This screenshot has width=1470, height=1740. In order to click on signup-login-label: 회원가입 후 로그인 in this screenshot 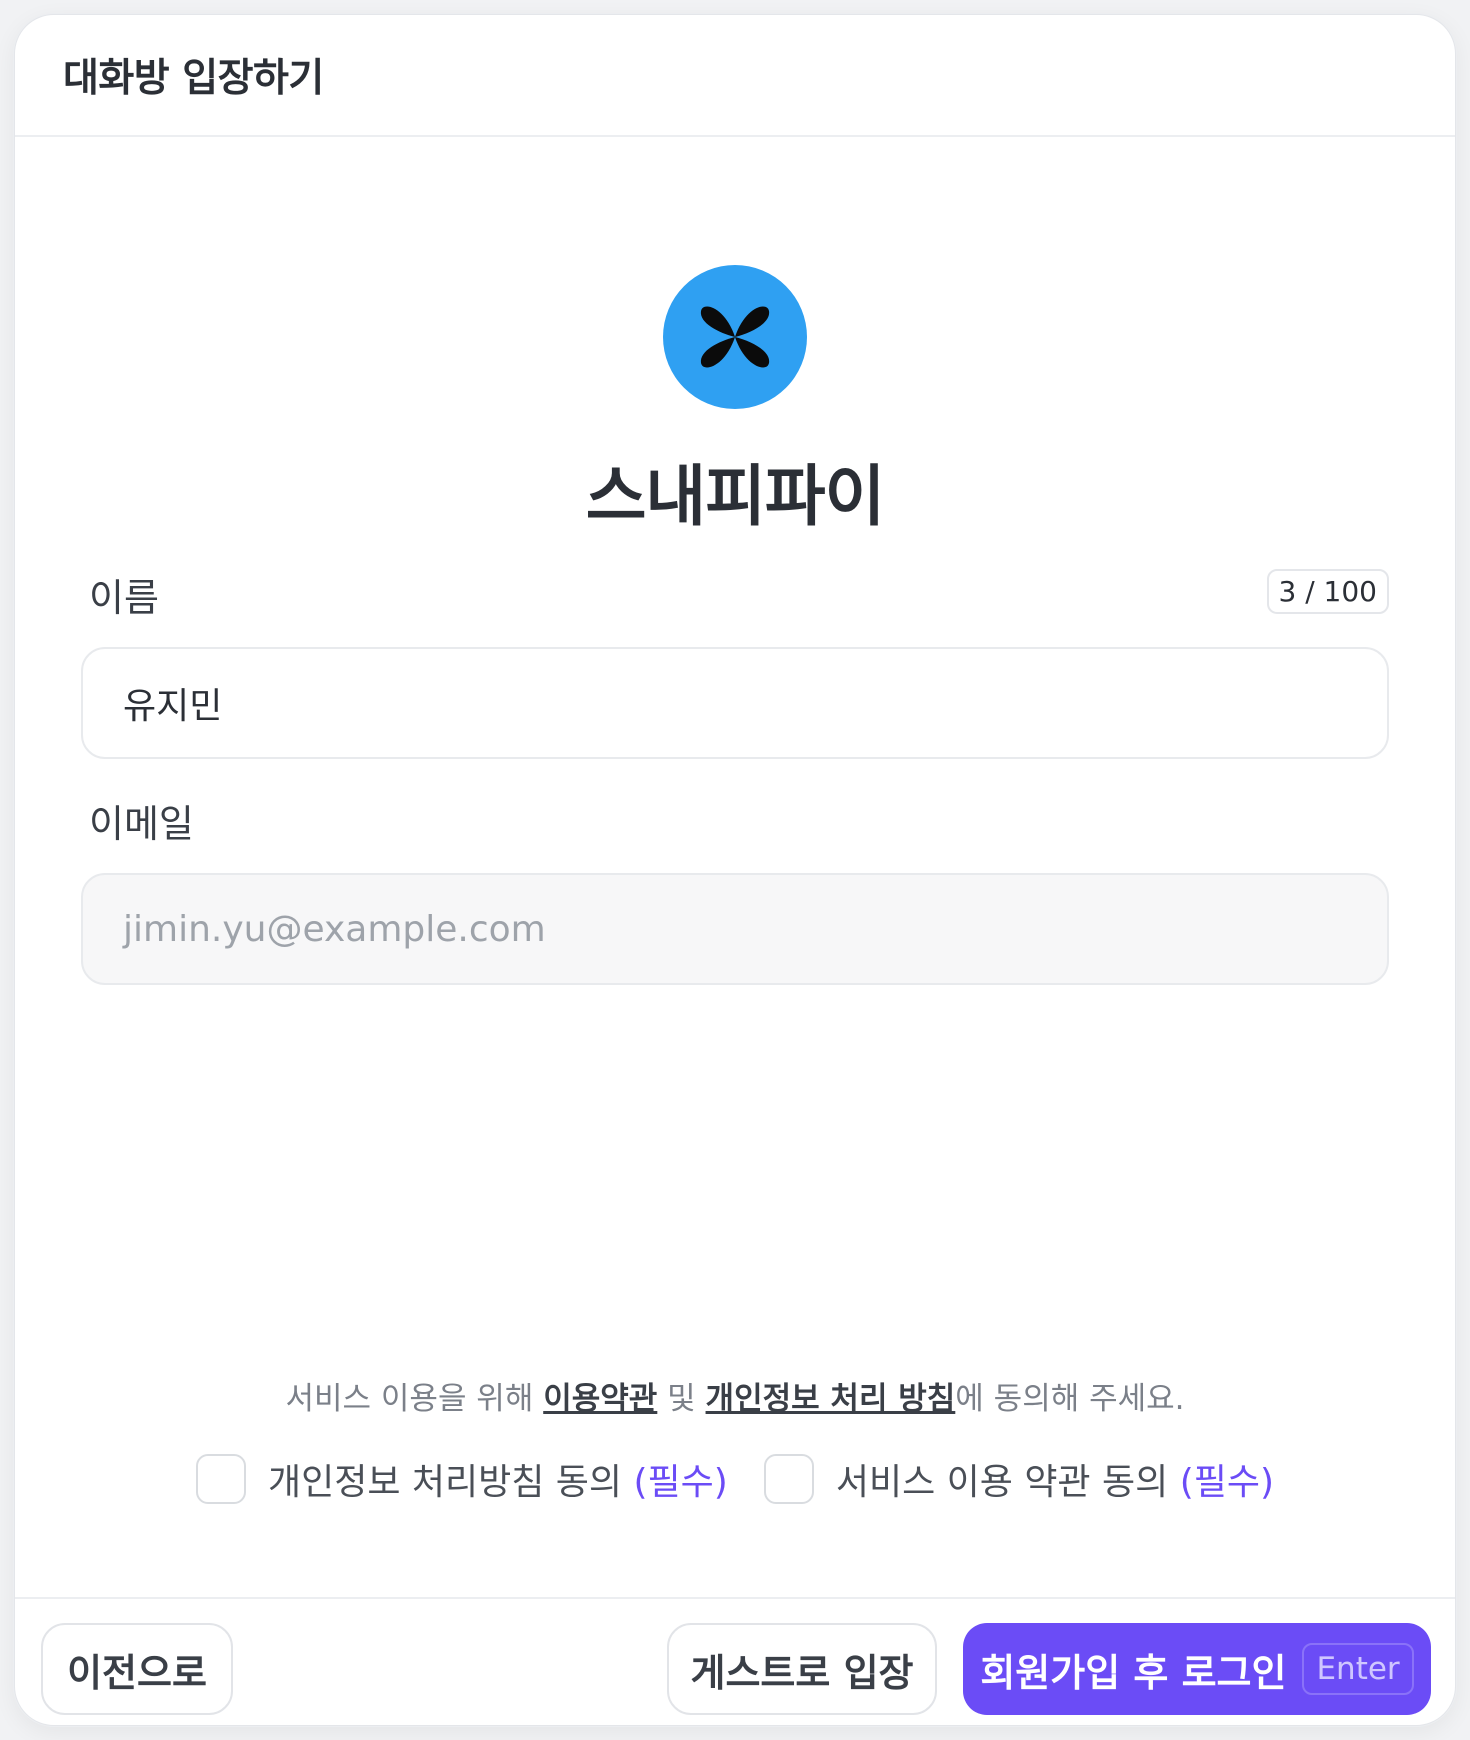, I will do `click(1133, 1672)`.